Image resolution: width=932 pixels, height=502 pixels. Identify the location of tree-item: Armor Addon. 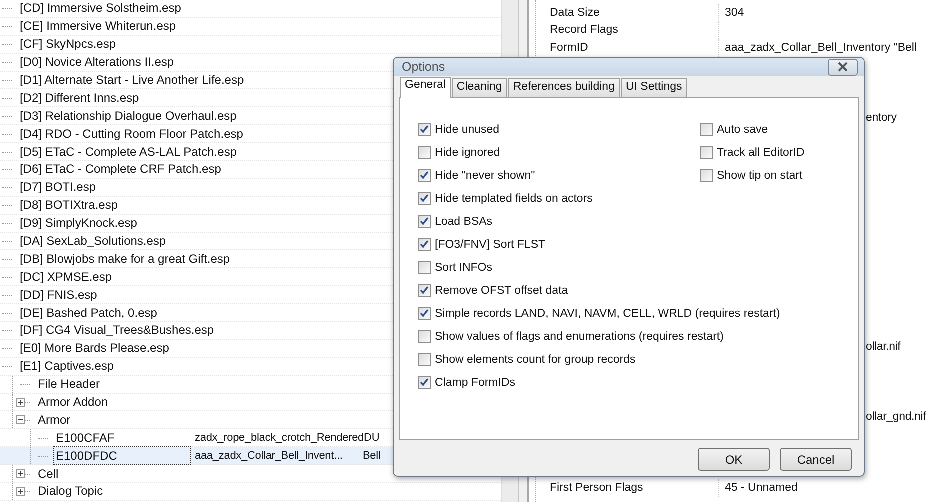
(73, 402).